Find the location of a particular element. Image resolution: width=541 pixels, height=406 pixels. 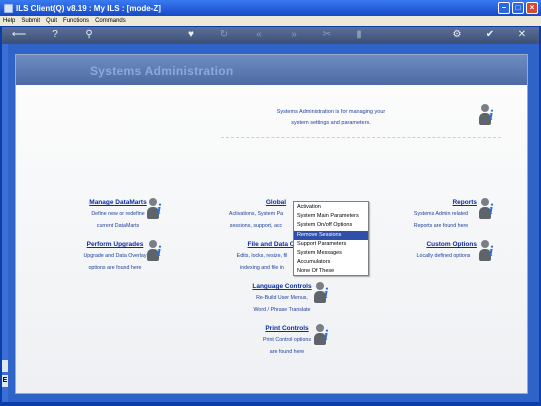

menu-functions: Functions is located at coordinates (76, 21).